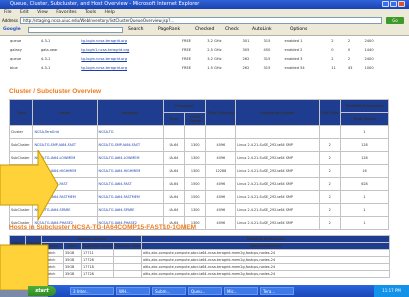  What do you see at coordinates (21, 132) in the screenshot?
I see `cluster-cell-type: Cluster` at bounding box center [21, 132].